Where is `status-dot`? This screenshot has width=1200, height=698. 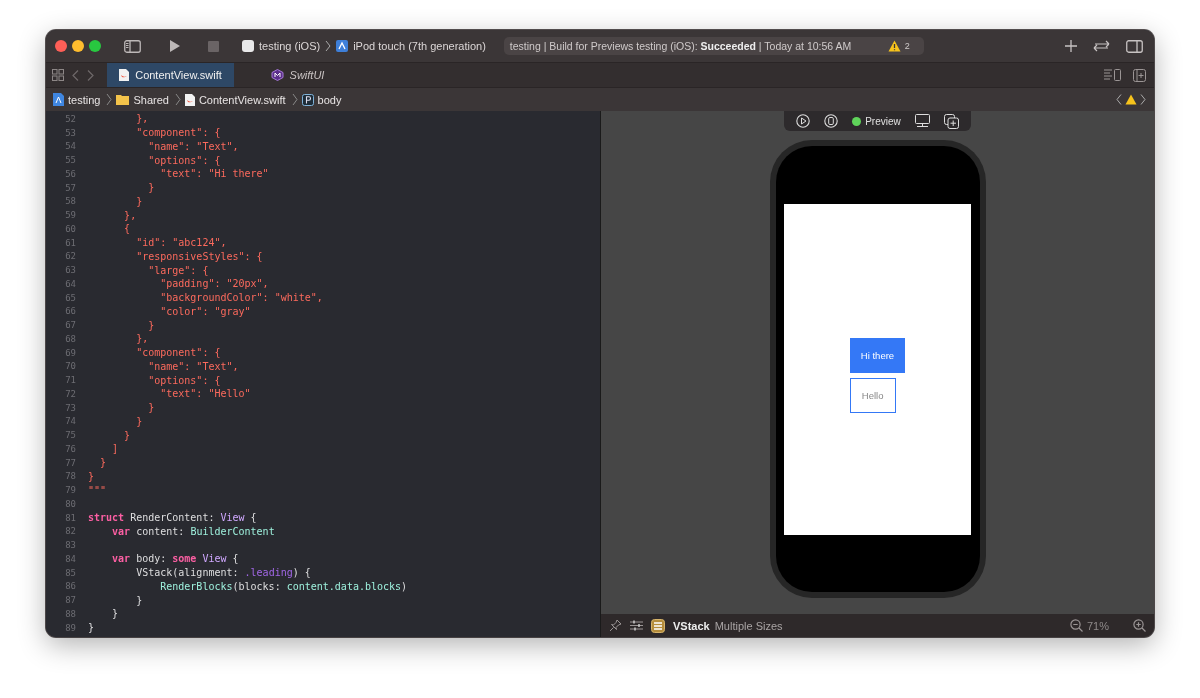
status-dot is located at coordinates (857, 121).